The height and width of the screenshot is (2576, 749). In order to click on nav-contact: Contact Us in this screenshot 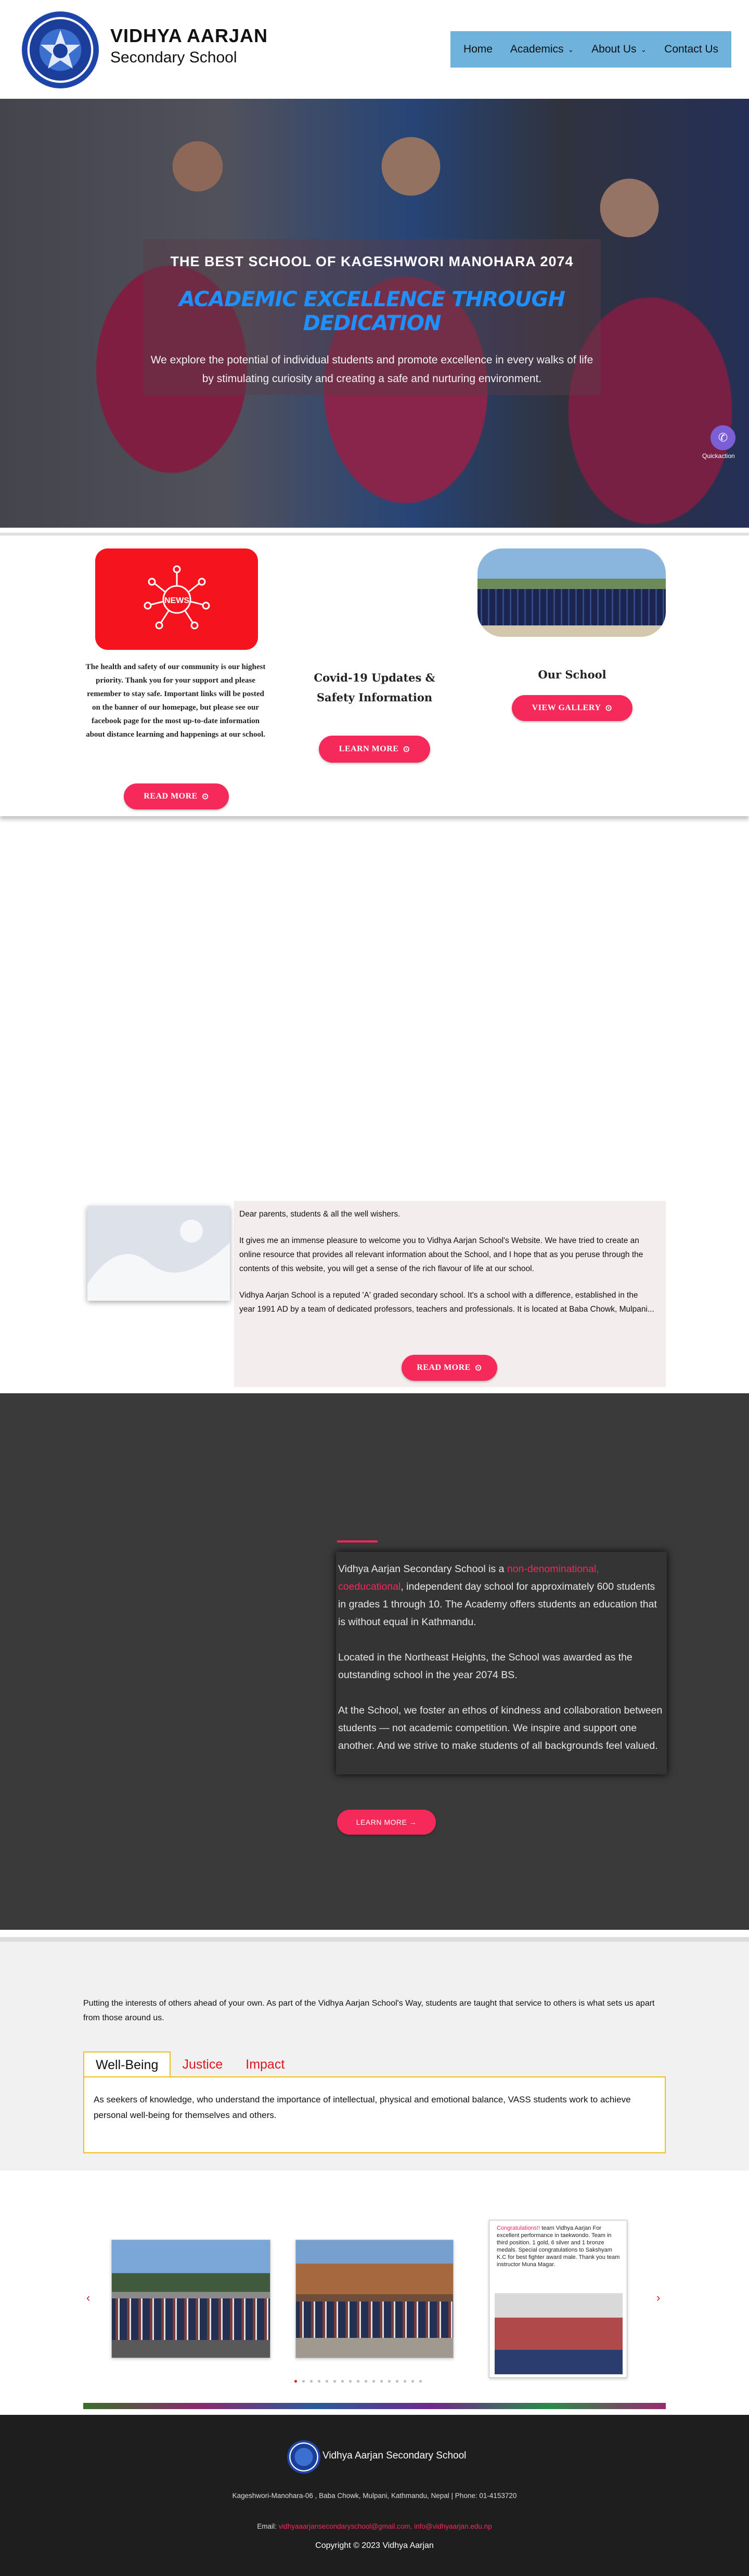, I will do `click(691, 49)`.